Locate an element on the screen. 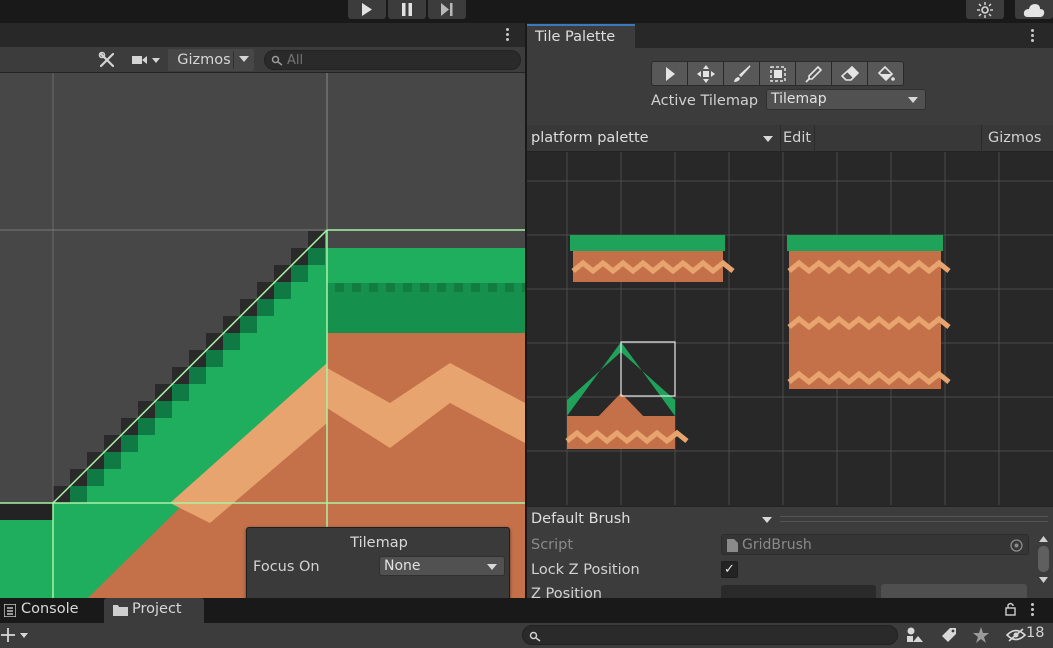 This screenshot has width=1053, height=648. scroll-down-icon is located at coordinates (1043, 580).